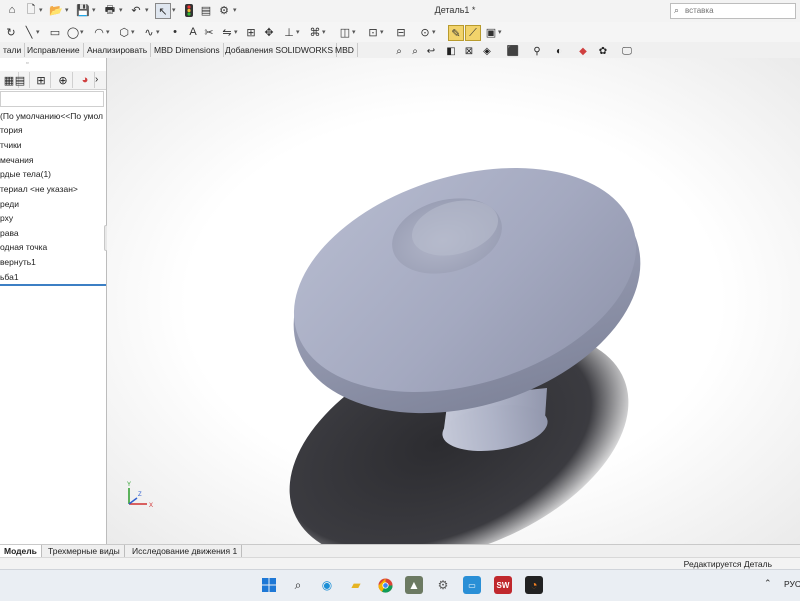  Describe the element at coordinates (83, 10) in the screenshot. I see `save-icon: 💾` at that location.